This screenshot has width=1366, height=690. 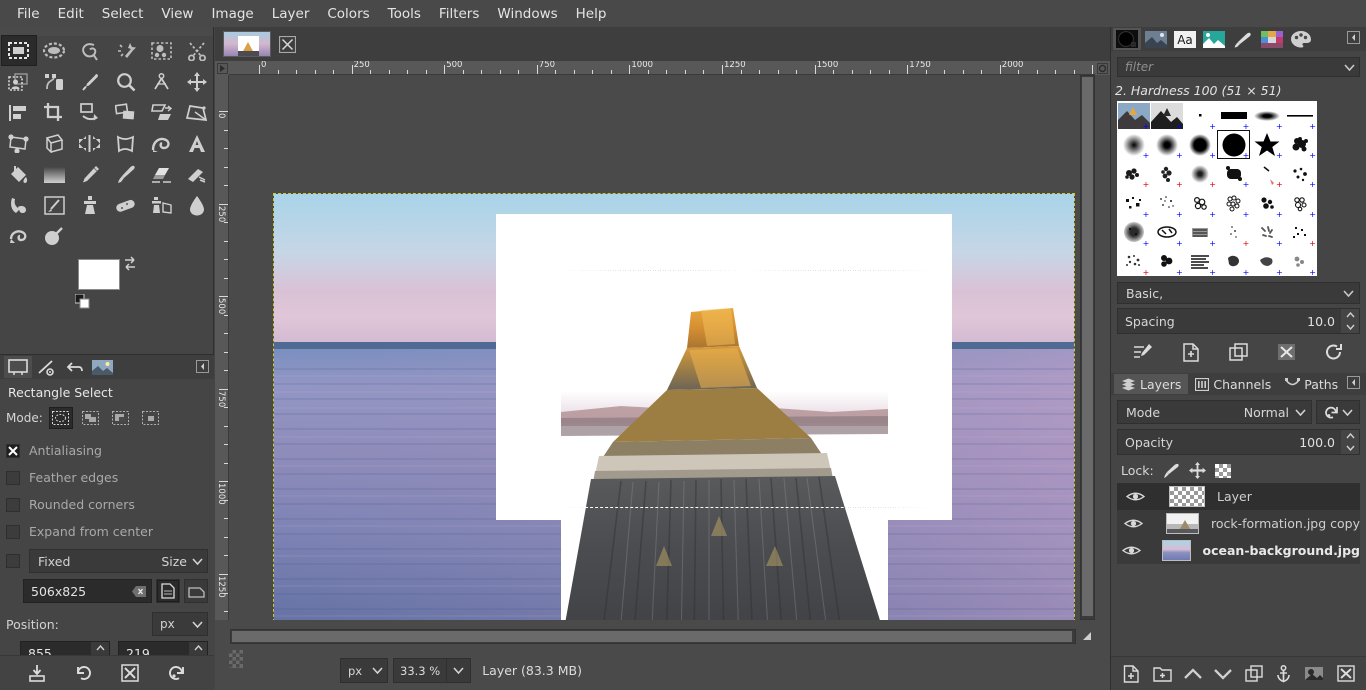 What do you see at coordinates (55, 81) in the screenshot?
I see `tool-paths` at bounding box center [55, 81].